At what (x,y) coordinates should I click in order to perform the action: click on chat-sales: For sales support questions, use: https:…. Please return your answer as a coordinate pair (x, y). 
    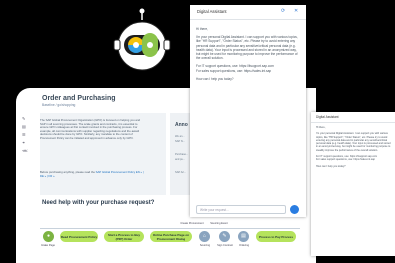
    Looking at the image, I should click on (234, 70).